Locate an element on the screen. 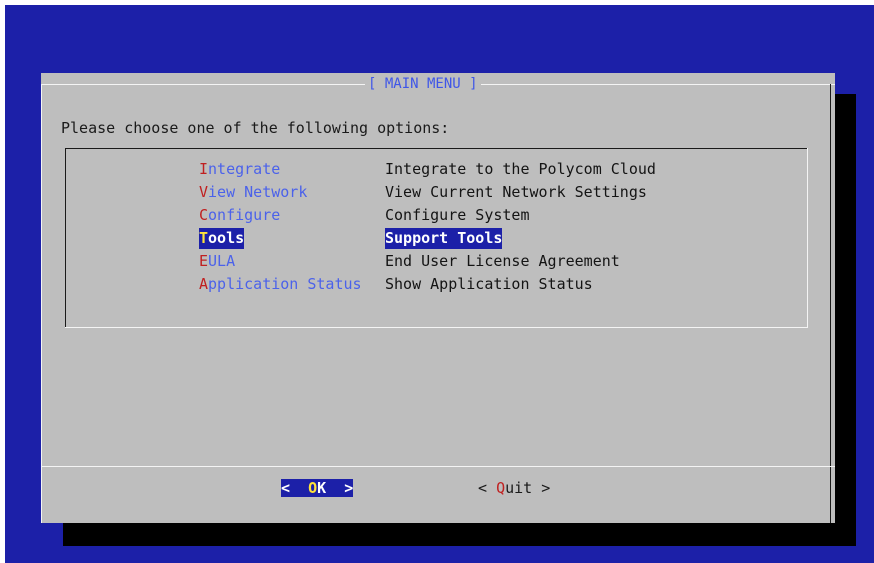 Image resolution: width=874 pixels, height=563 pixels. menu-item: EULA End User License Agreement is located at coordinates (439, 262).